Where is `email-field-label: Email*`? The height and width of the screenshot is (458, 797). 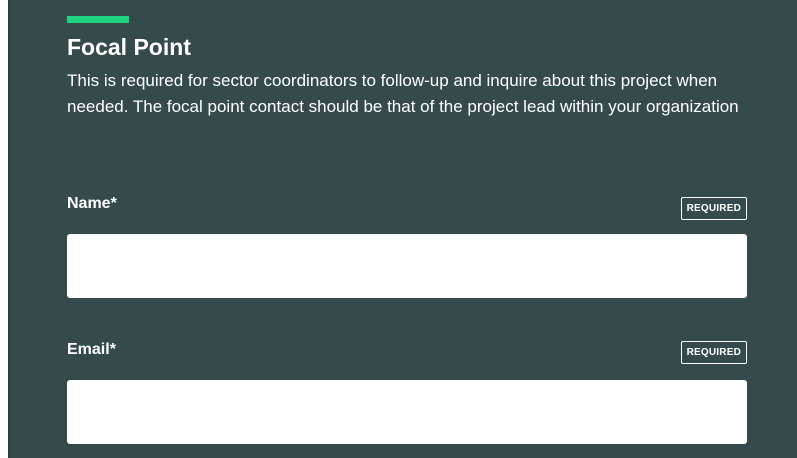 email-field-label: Email* is located at coordinates (91, 349).